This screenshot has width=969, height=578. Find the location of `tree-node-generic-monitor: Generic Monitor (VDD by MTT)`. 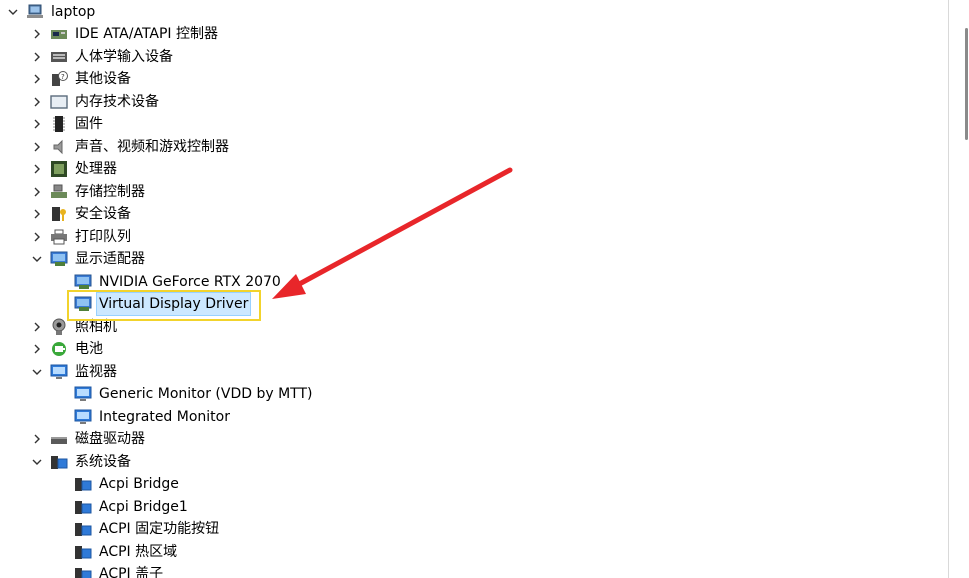

tree-node-generic-monitor: Generic Monitor (VDD by MTT) is located at coordinates (194, 394).